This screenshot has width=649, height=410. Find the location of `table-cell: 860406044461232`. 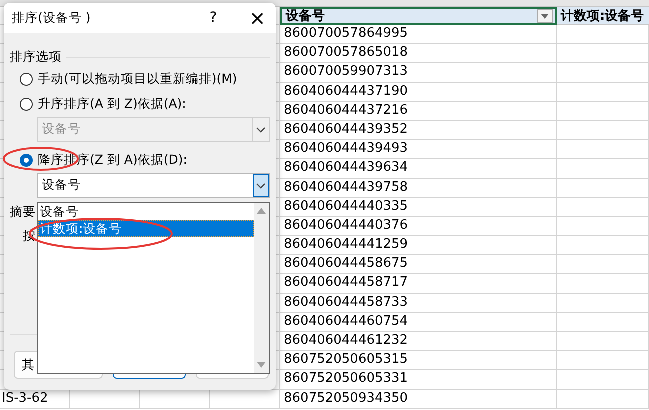

table-cell: 860406044461232 is located at coordinates (418, 342).